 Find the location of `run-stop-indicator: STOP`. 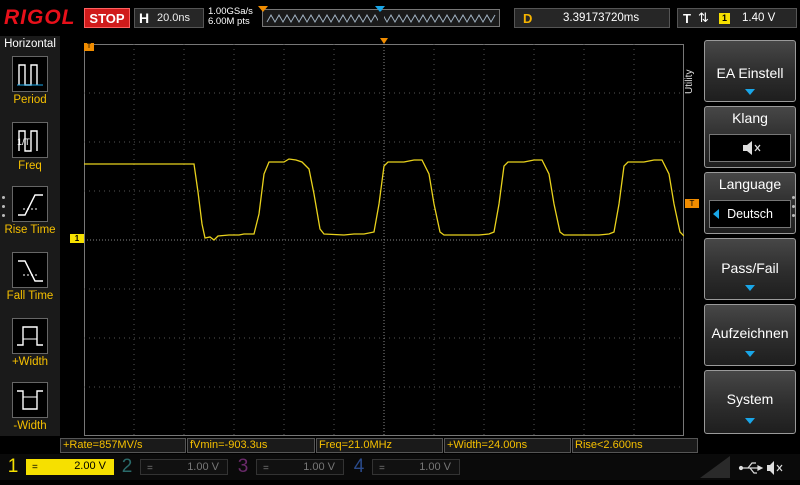

run-stop-indicator: STOP is located at coordinates (107, 18).